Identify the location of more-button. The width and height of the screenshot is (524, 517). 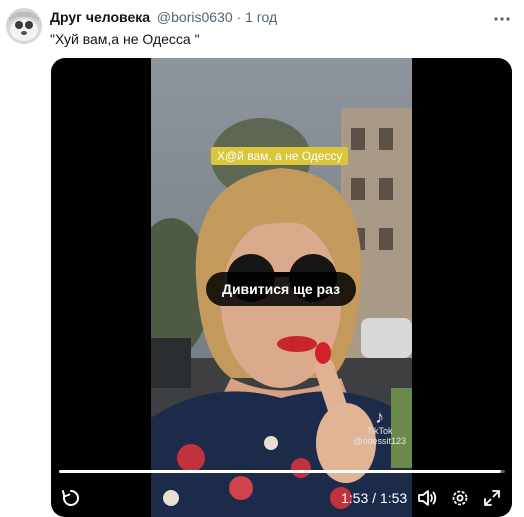
(502, 19).